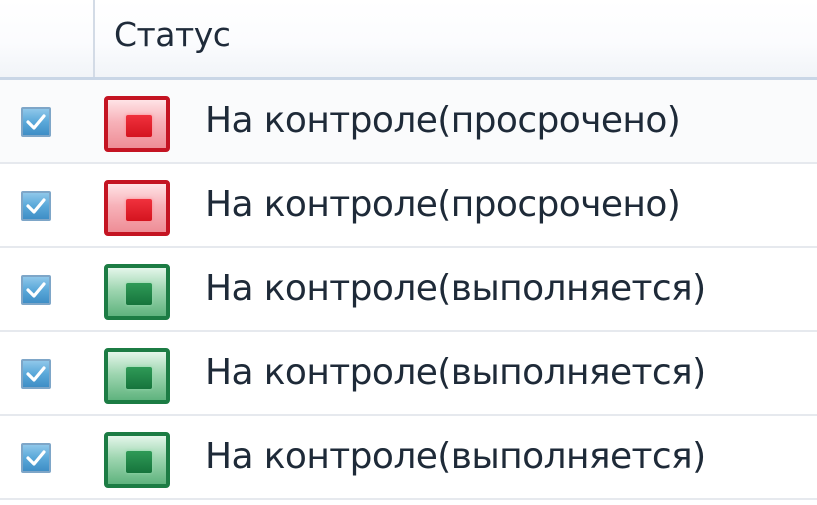 Image resolution: width=817 pixels, height=505 pixels. What do you see at coordinates (94, 38) in the screenshot?
I see `column-separator` at bounding box center [94, 38].